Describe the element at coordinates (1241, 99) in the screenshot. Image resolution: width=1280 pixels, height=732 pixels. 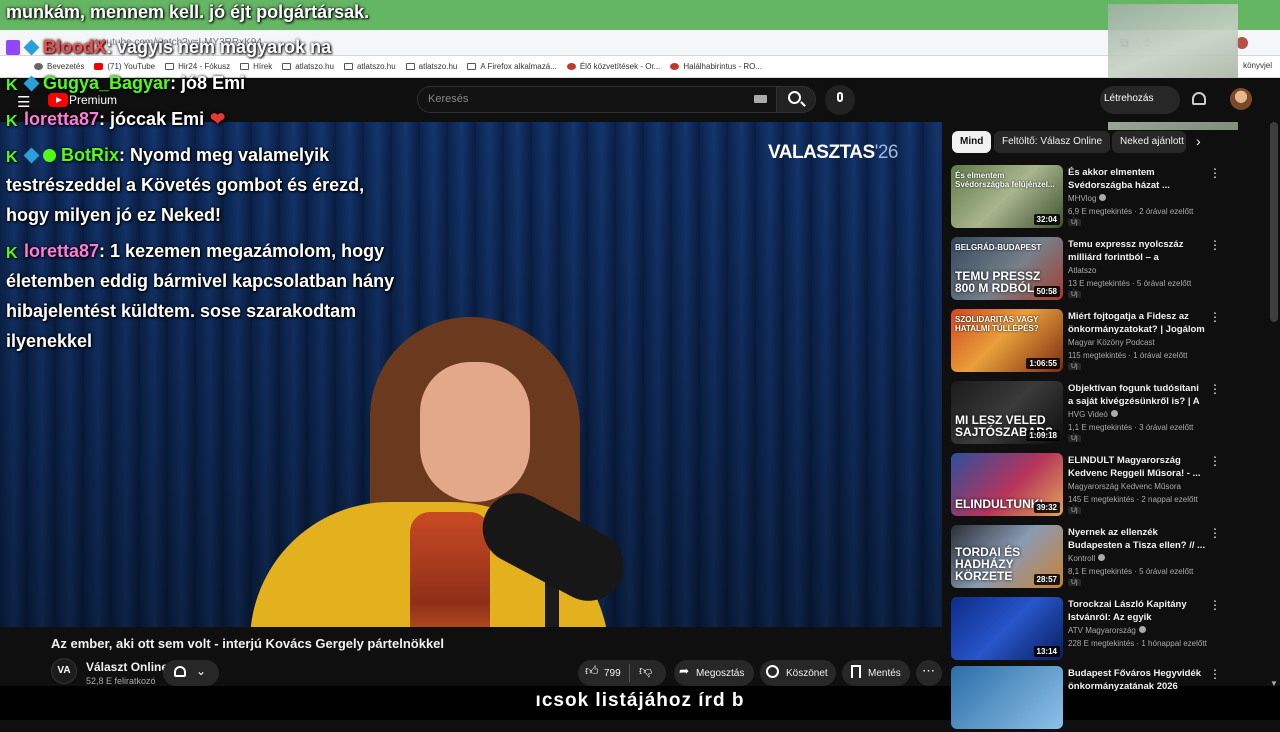
I see `avatar` at that location.